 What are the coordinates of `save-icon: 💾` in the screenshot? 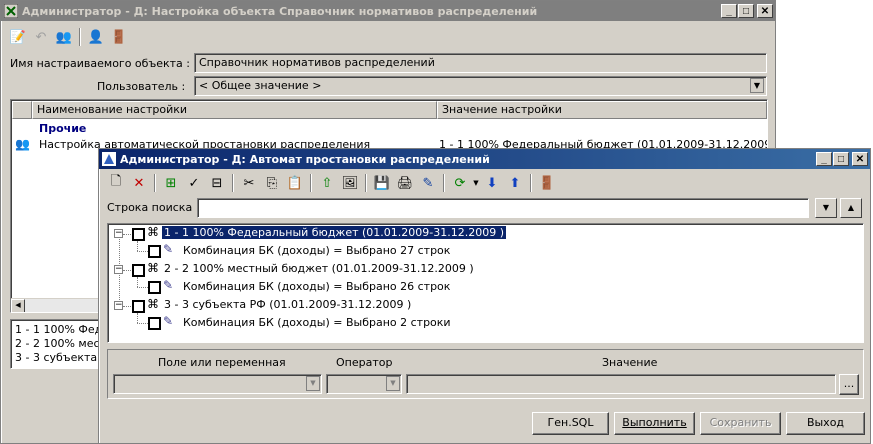 It's located at (382, 183).